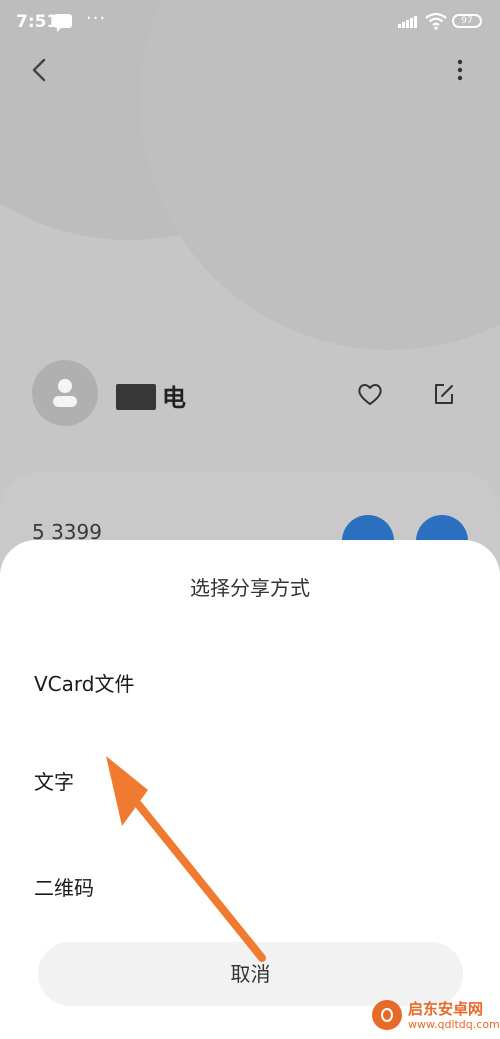 This screenshot has height=1039, width=500. What do you see at coordinates (174, 398) in the screenshot?
I see `contact-name-text: 电` at bounding box center [174, 398].